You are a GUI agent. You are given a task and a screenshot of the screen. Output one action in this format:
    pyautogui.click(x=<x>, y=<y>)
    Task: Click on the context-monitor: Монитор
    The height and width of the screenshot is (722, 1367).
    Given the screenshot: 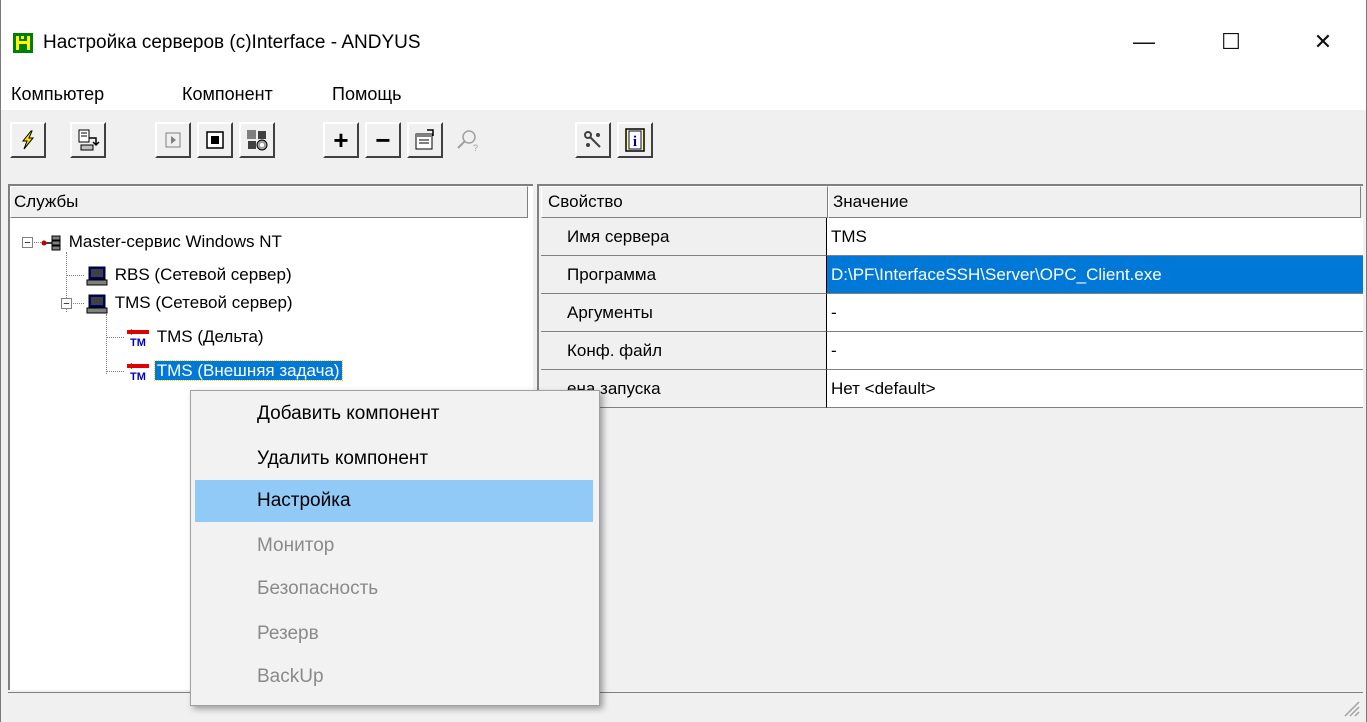 What is the action you would take?
    pyautogui.click(x=296, y=545)
    